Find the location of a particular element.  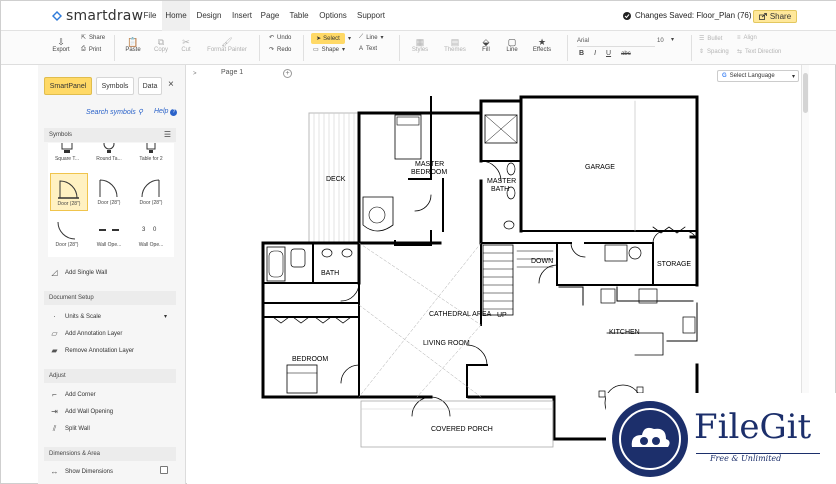

menu-insert: Insert is located at coordinates (242, 16).